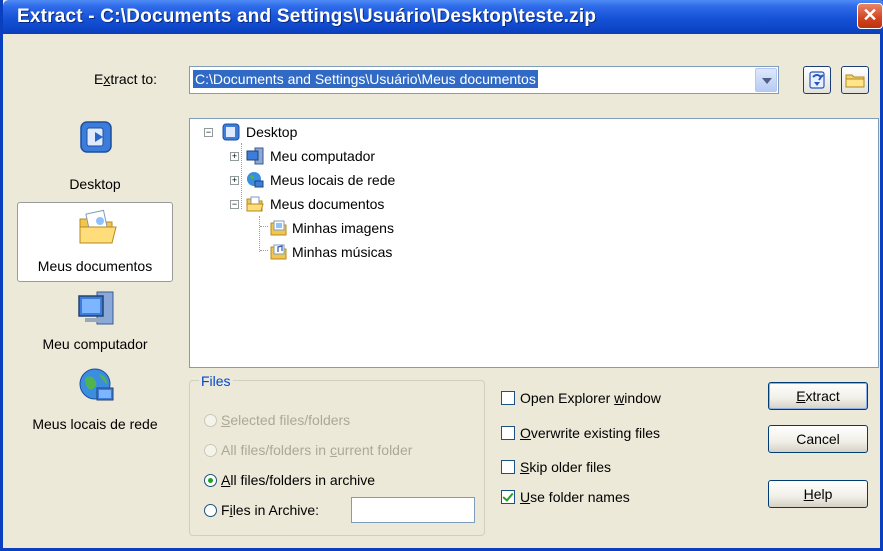 The width and height of the screenshot is (883, 551). What do you see at coordinates (818, 494) in the screenshot?
I see `help-button: Help` at bounding box center [818, 494].